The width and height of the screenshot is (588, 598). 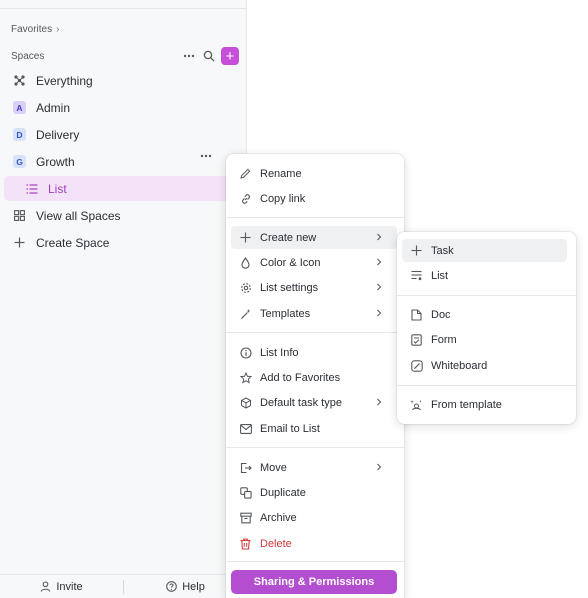 I want to click on sidebar-item-view-all-spaces: View all Spaces, so click(x=123, y=215).